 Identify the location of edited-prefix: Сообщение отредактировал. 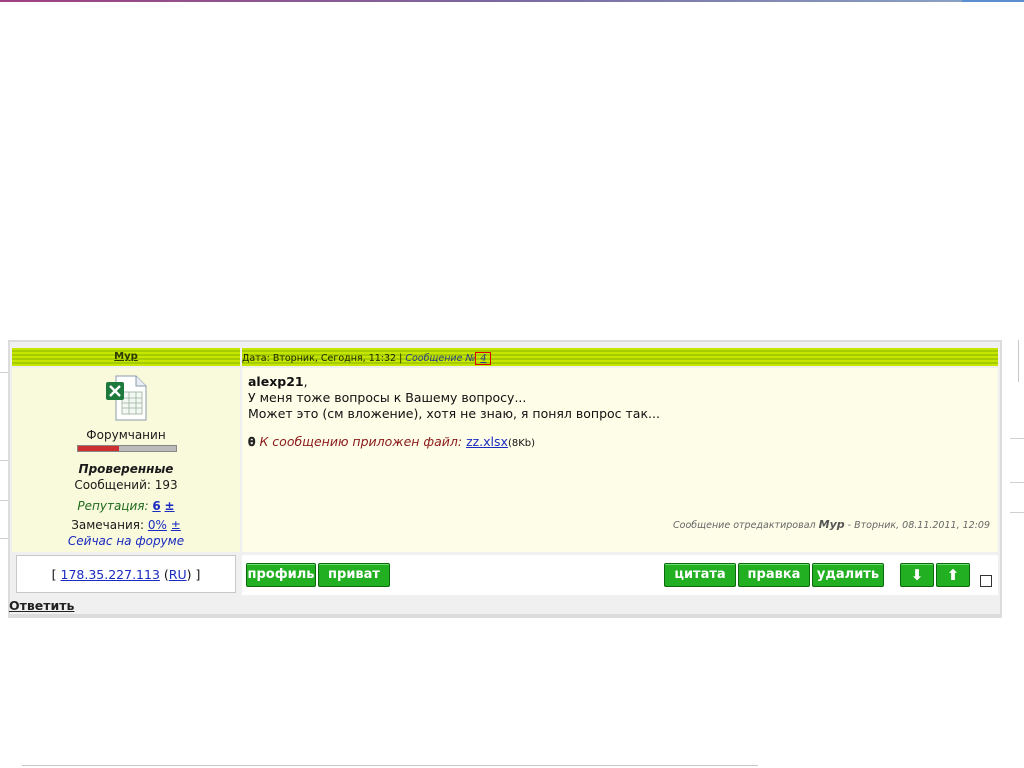
(744, 525).